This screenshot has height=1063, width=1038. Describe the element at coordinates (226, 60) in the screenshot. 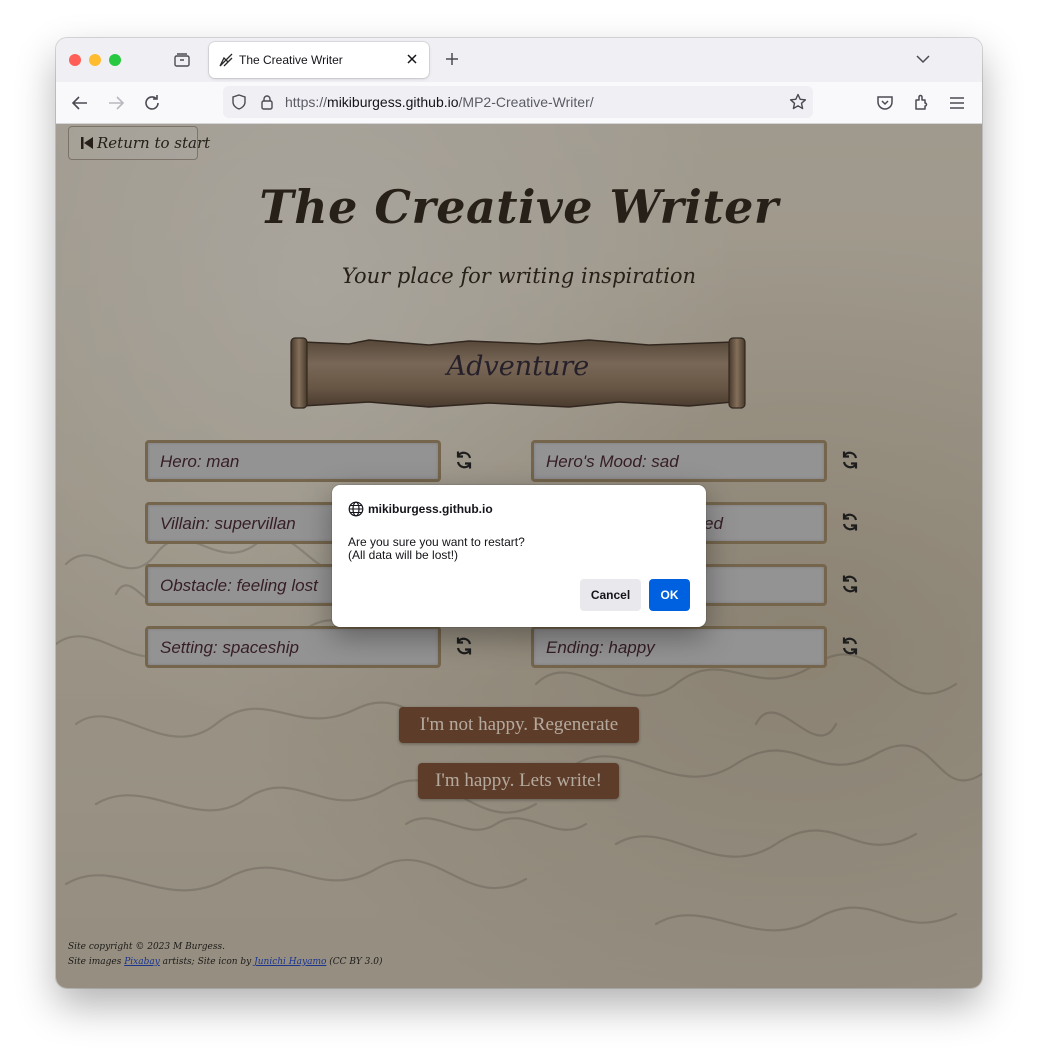

I see `quill-favicon-icon` at that location.